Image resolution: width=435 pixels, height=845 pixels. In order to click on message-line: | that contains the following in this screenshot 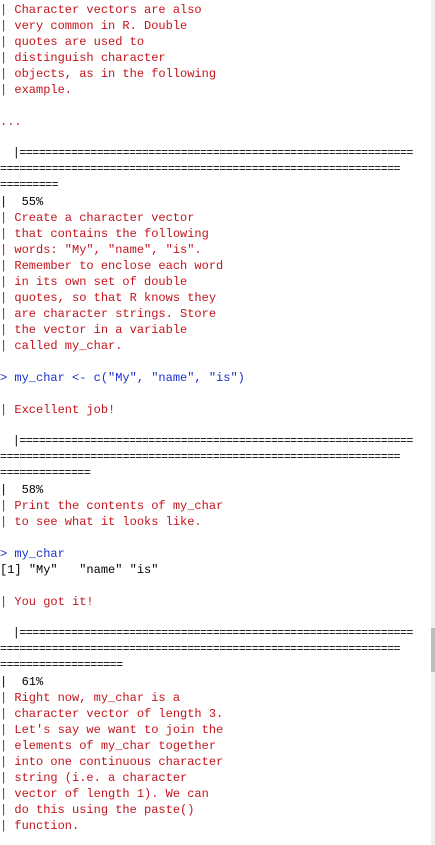, I will do `click(104, 234)`.